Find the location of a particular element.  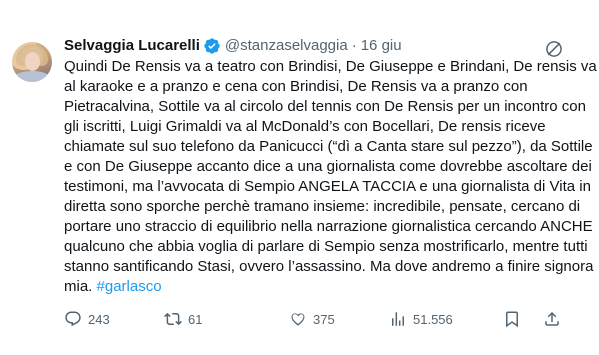

avatar-shirt is located at coordinates (32, 76).